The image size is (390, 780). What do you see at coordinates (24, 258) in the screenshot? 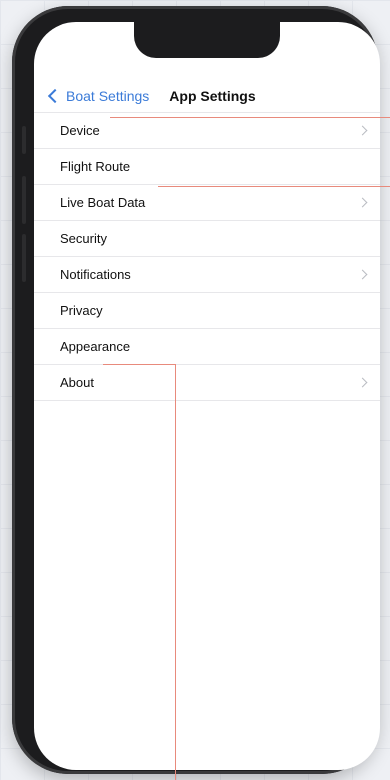
I see `volume-down-button` at bounding box center [24, 258].